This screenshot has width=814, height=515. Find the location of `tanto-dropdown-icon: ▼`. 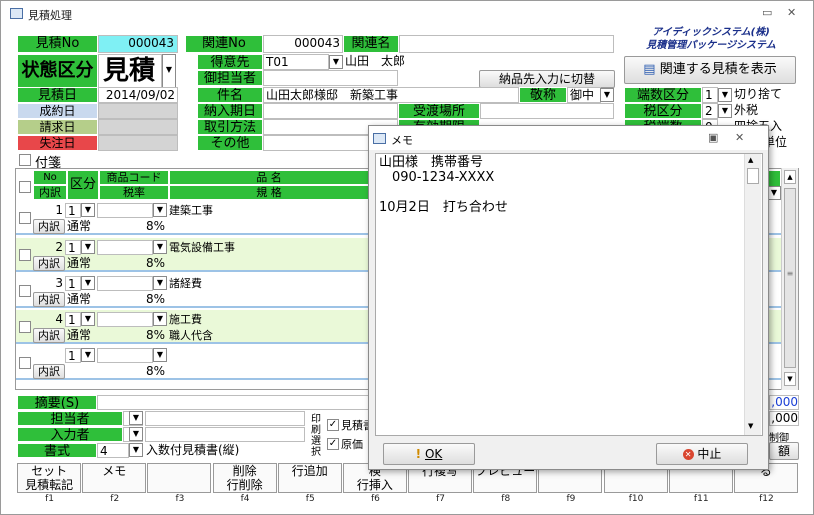

tanto-dropdown-icon: ▼ is located at coordinates (136, 418).